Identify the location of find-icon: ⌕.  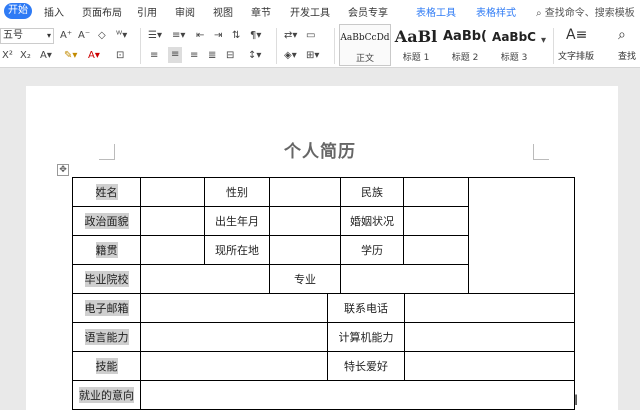
(622, 35).